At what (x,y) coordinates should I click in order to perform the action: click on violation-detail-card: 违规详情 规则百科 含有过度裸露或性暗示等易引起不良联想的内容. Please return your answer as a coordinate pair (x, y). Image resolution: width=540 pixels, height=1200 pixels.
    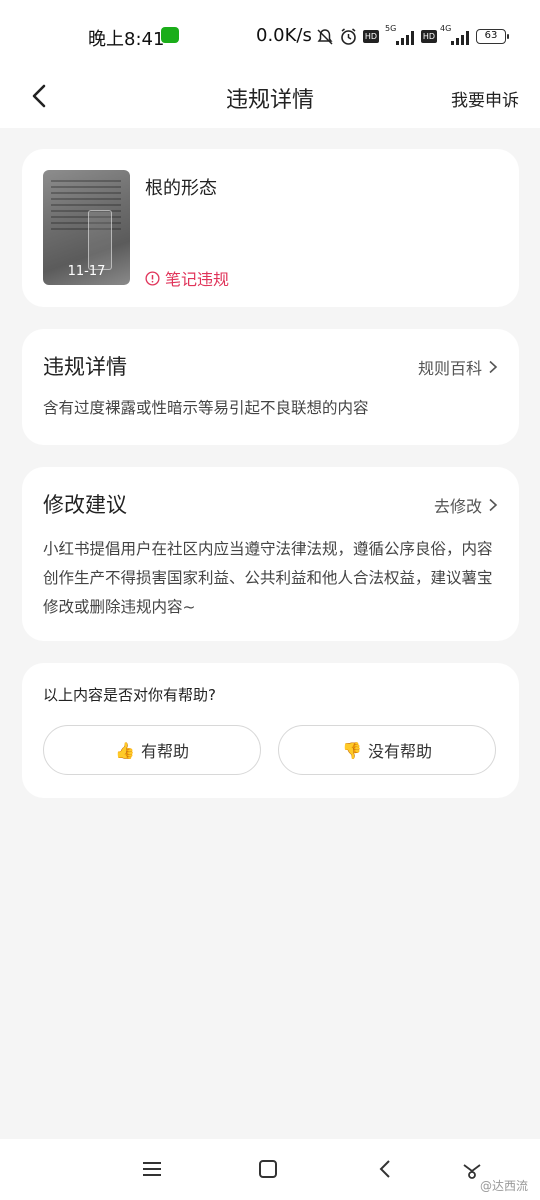
    Looking at the image, I should click on (270, 387).